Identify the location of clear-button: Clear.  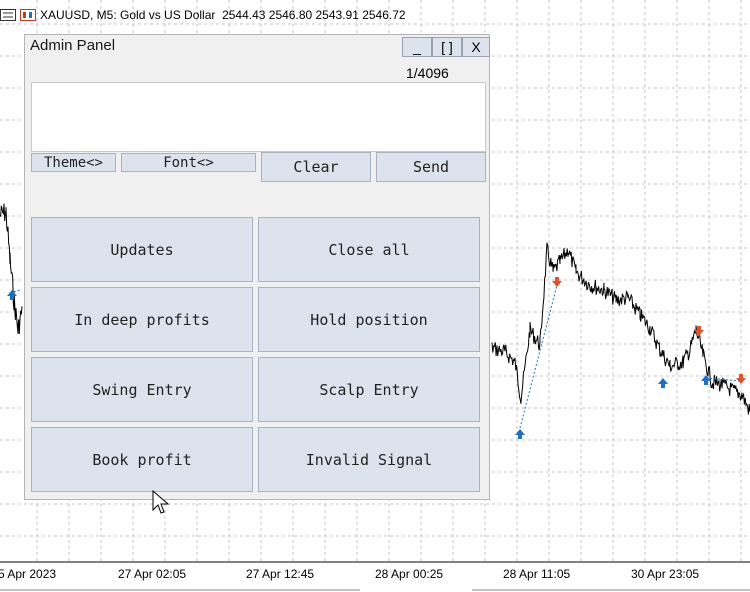
(316, 167).